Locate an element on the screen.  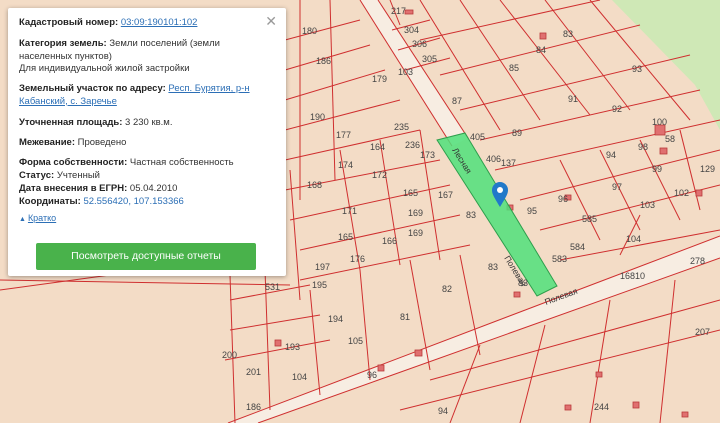
cadastral-row: Кадастровый номер: 03:09:190101:102 is located at coordinates (146, 23).